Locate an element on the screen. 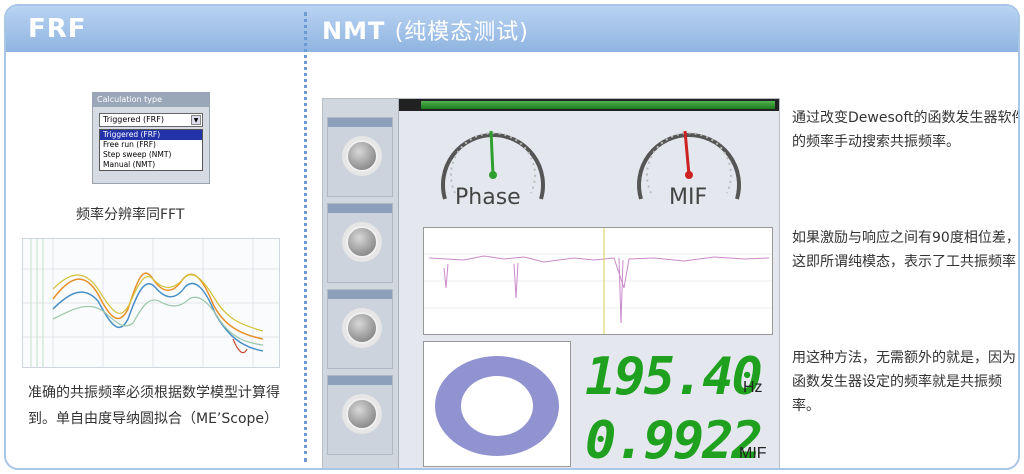 The image size is (1024, 474). fine-knob is located at coordinates (362, 414).